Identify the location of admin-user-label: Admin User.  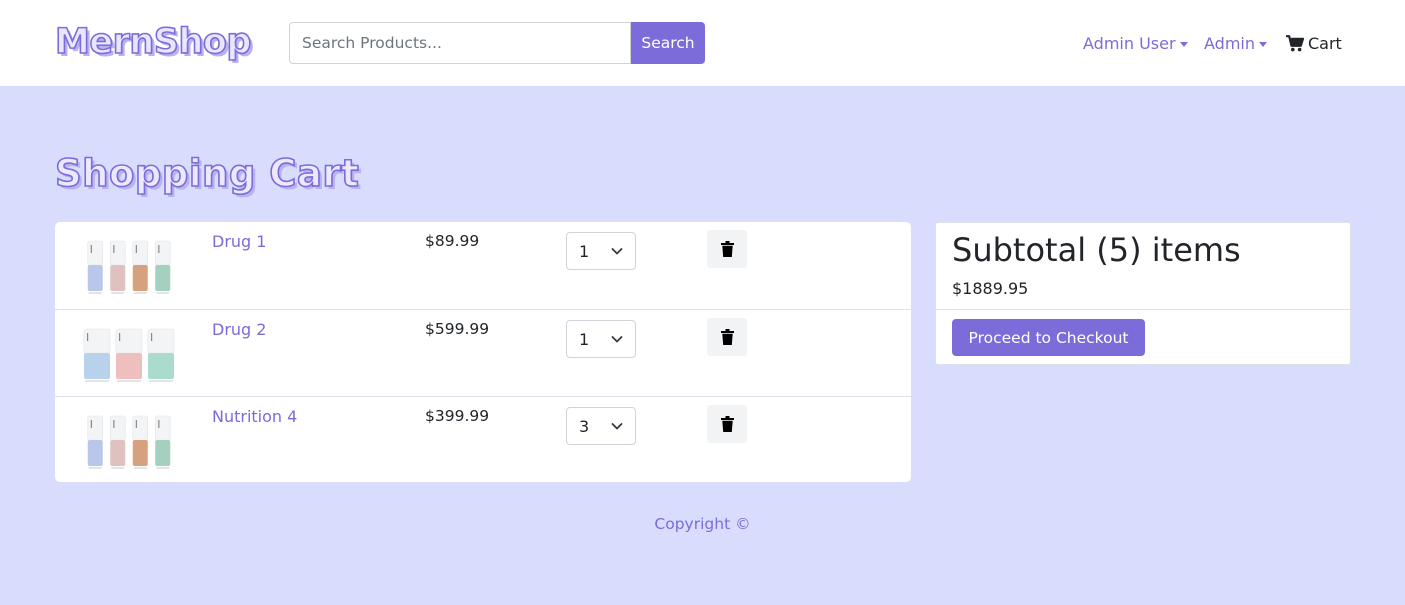
(1129, 43).